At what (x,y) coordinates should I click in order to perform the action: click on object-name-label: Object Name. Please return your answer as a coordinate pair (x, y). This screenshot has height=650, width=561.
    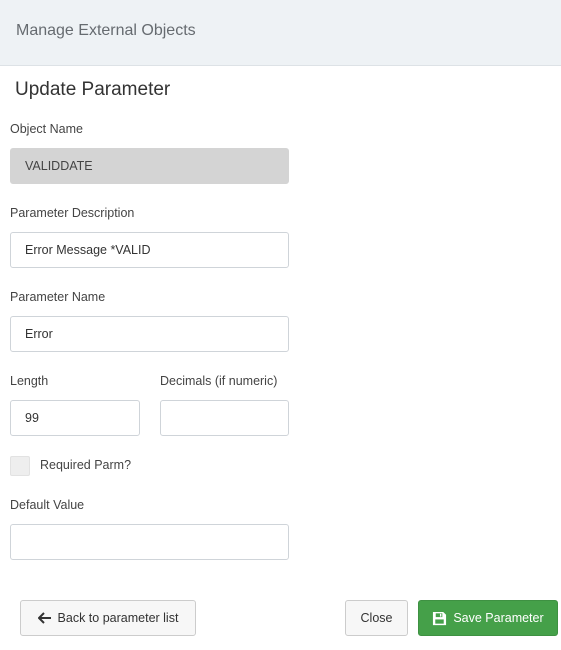
    Looking at the image, I should click on (46, 129).